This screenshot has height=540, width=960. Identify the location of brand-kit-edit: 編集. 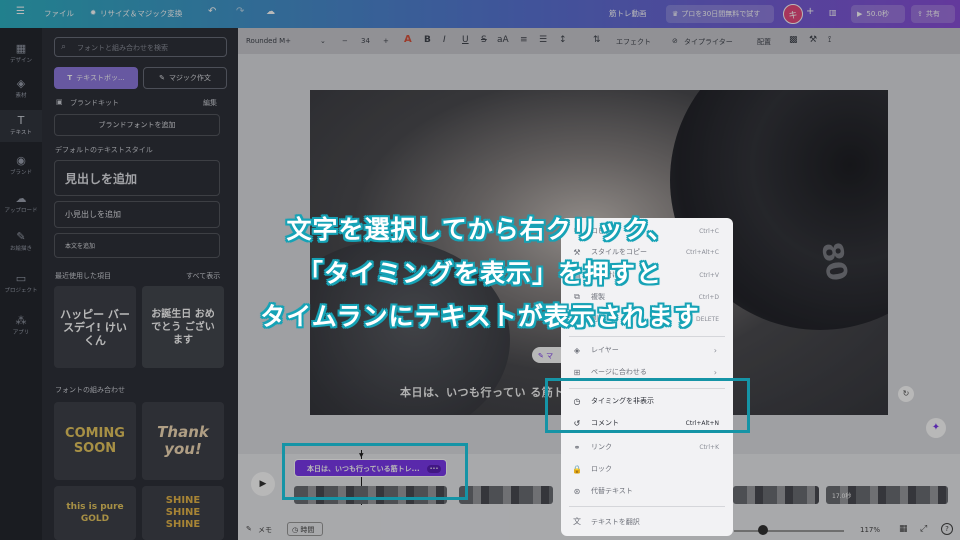
(210, 103).